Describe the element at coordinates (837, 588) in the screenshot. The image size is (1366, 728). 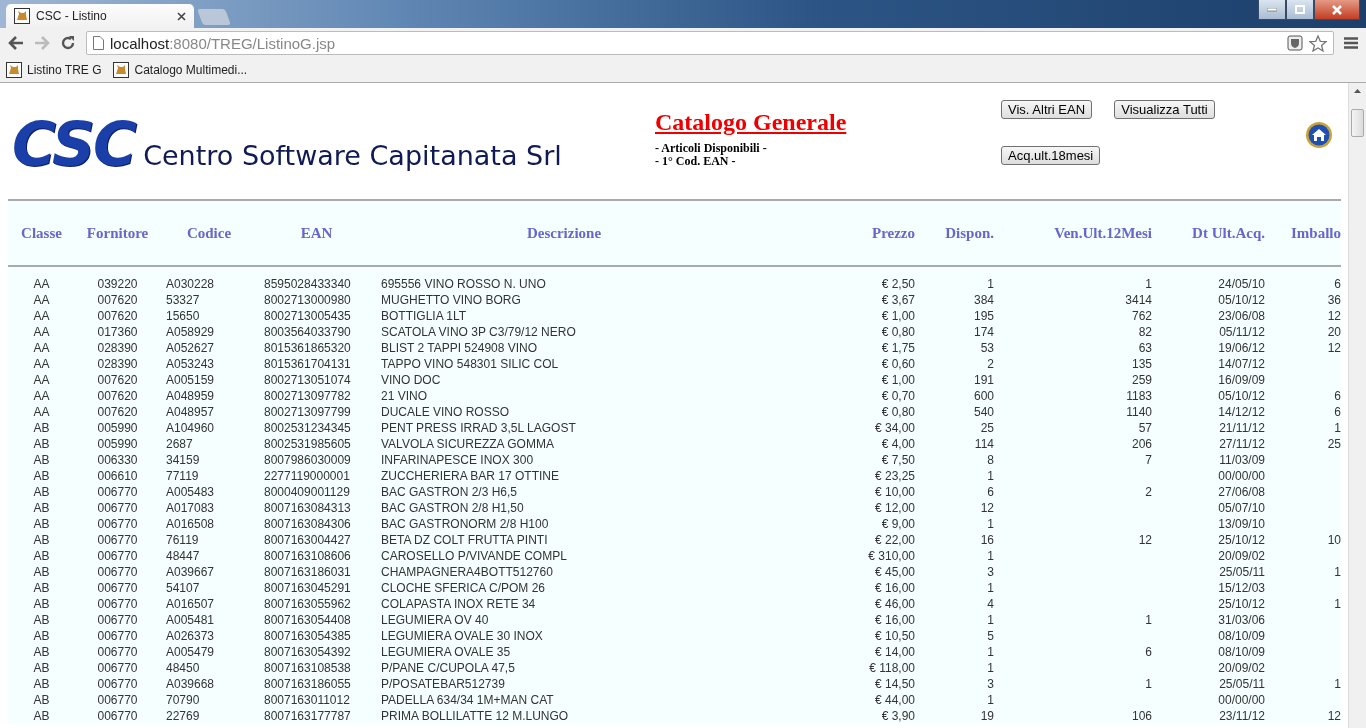
I see `table-cell: € 16,00` at that location.